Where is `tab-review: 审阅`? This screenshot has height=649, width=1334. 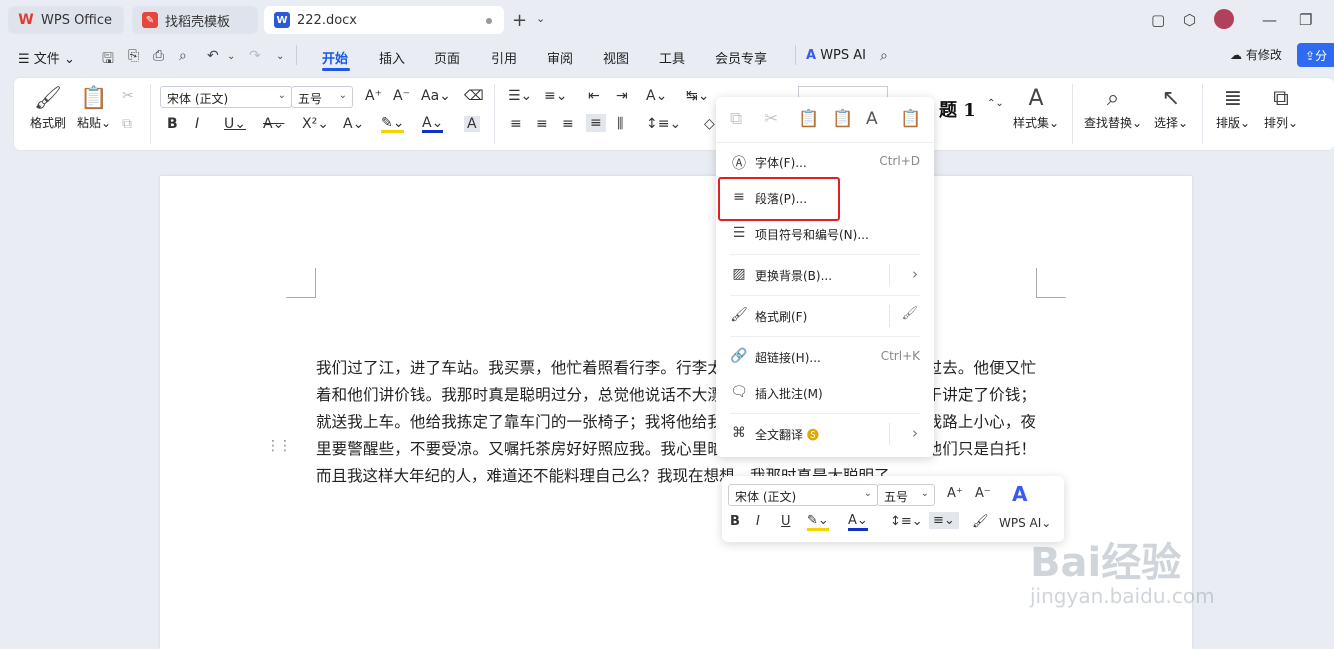
tab-review: 审阅 is located at coordinates (560, 57).